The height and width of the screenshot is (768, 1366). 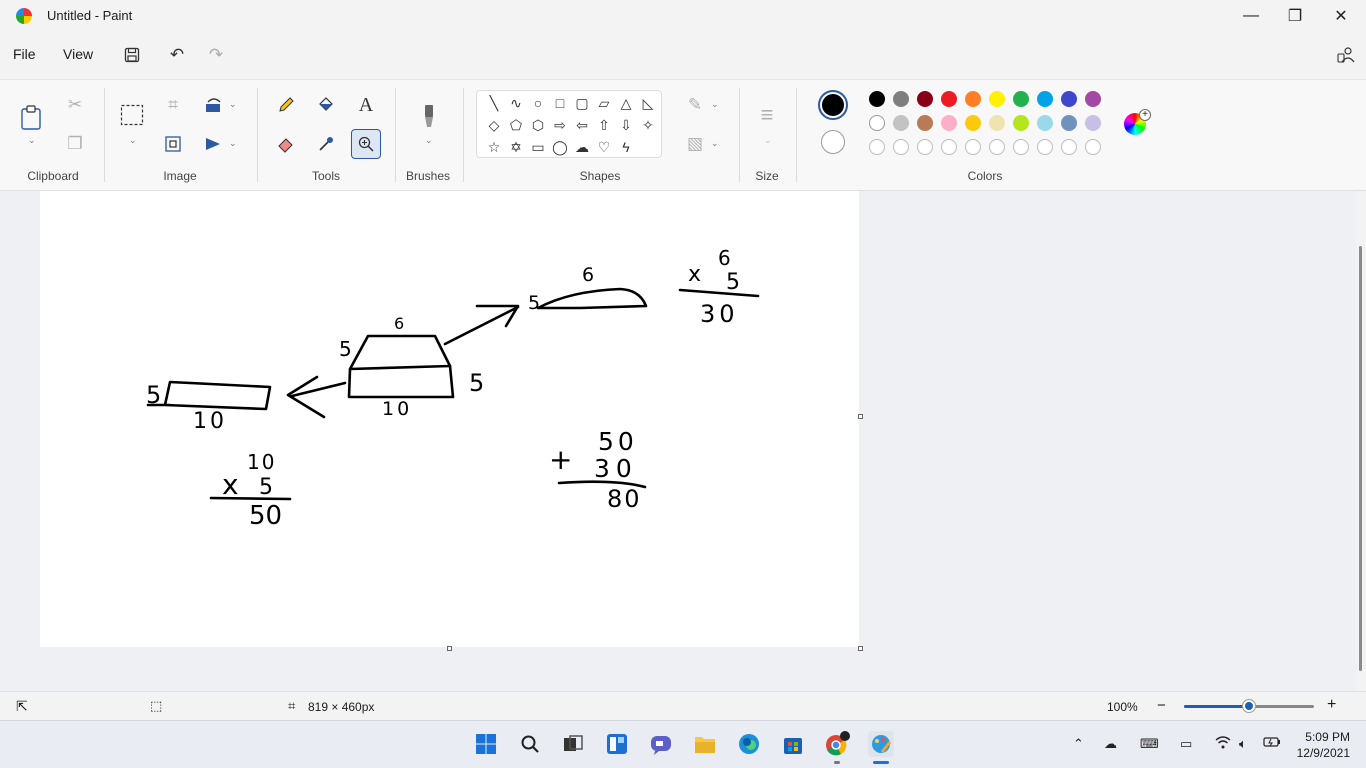 I want to click on rectangle-shape-icon: □, so click(x=560, y=103).